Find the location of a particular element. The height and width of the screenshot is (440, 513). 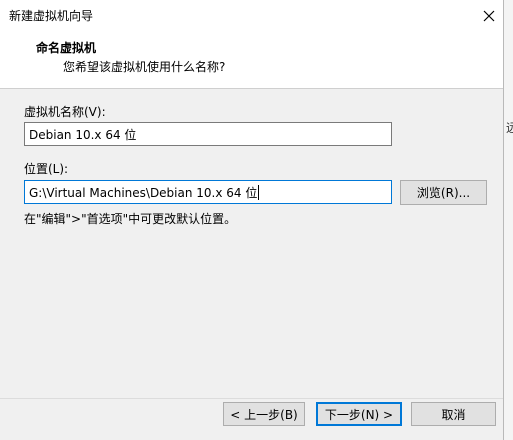

vm-name-input: Debian 10.x 64 位 is located at coordinates (208, 134).